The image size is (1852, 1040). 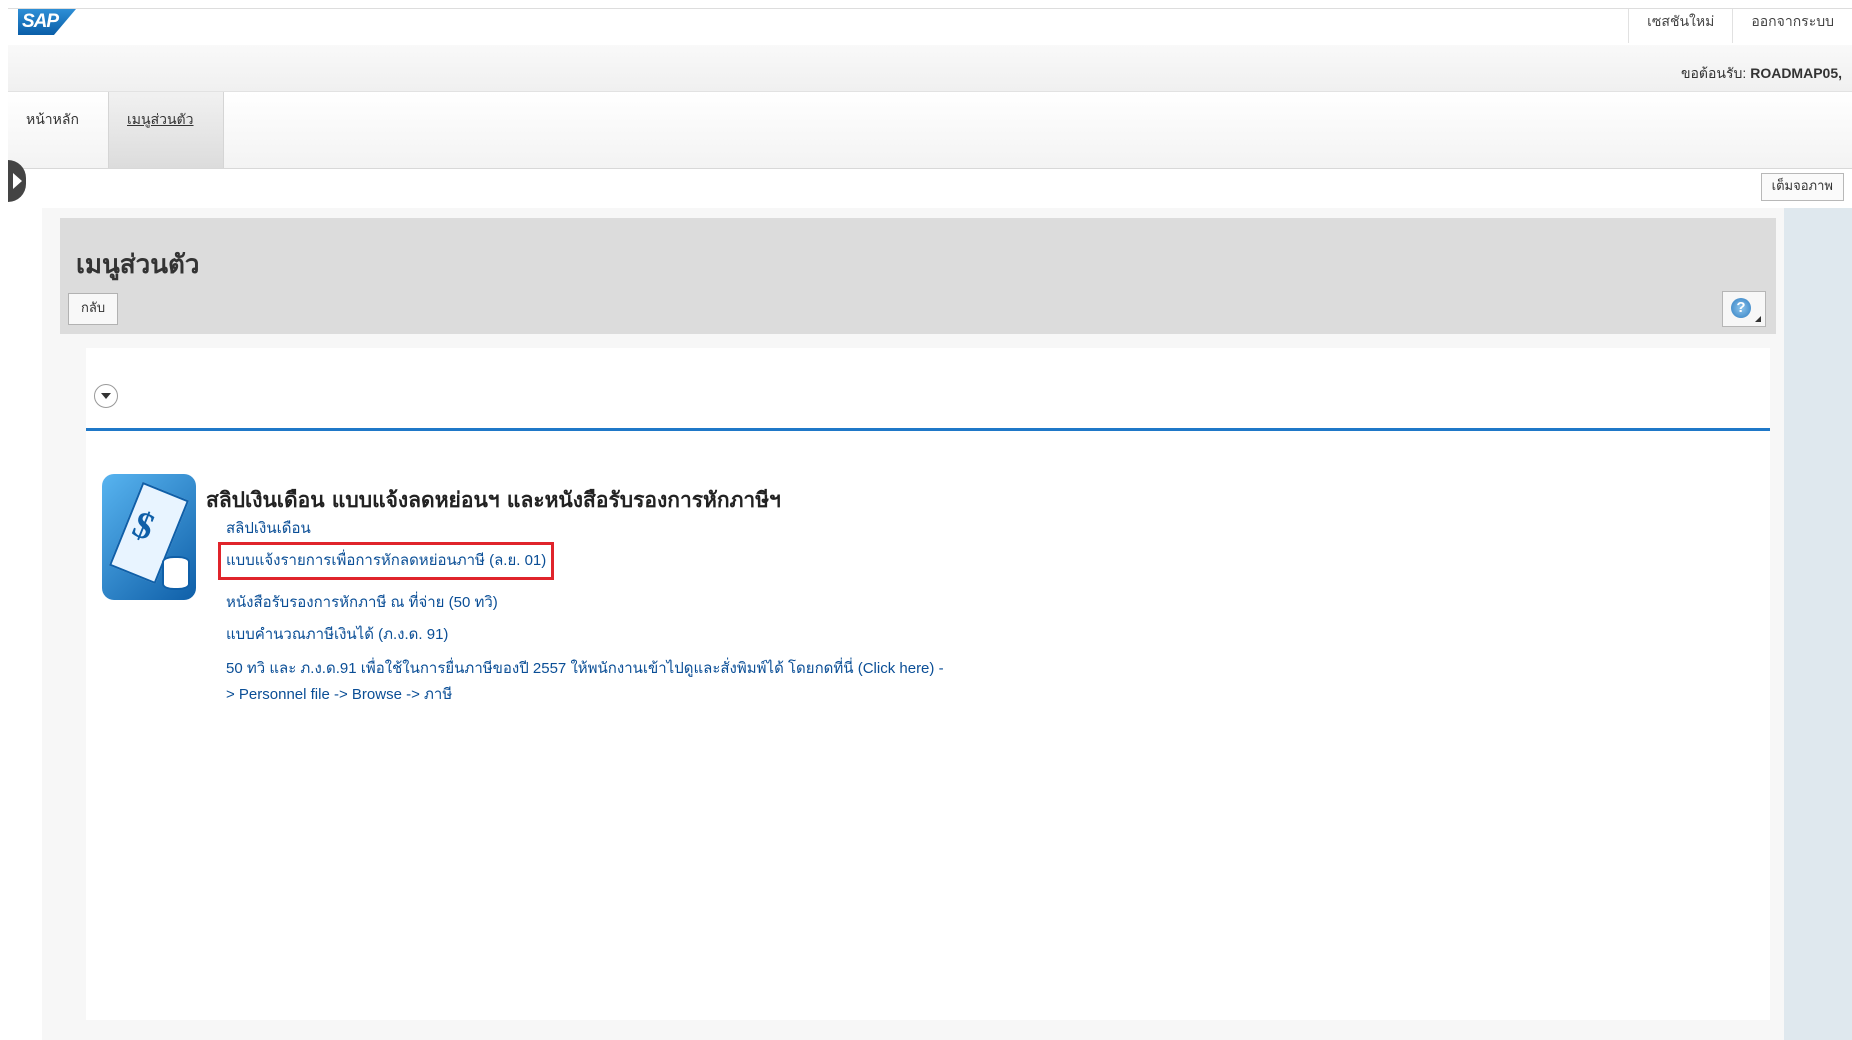 I want to click on logout-link: ออกจากระบบ, so click(x=1792, y=26).